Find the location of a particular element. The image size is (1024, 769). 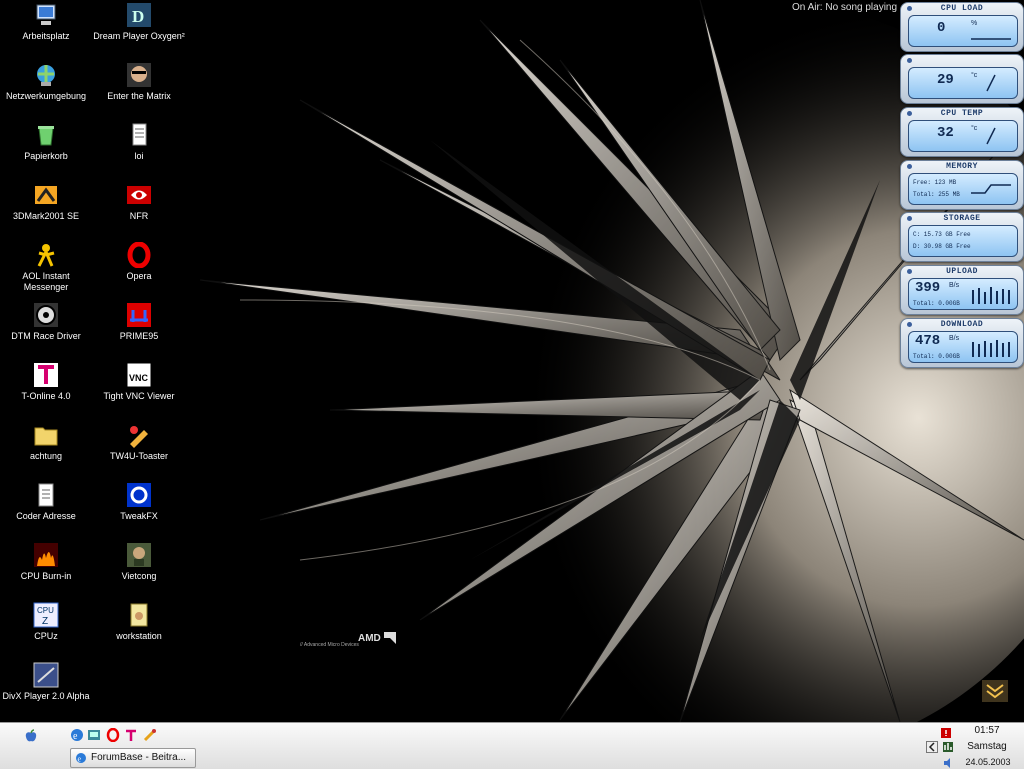

desktop-icon-nfr: NFR is located at coordinates (139, 202).